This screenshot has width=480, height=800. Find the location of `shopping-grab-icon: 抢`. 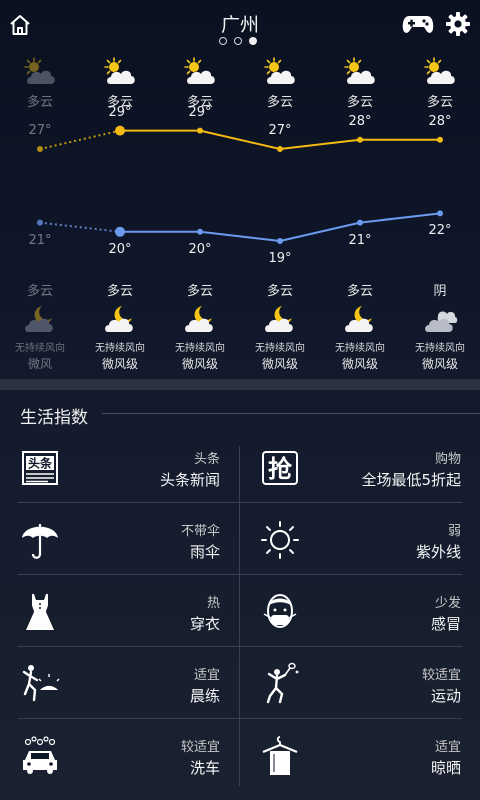

shopping-grab-icon: 抢 is located at coordinates (280, 468).